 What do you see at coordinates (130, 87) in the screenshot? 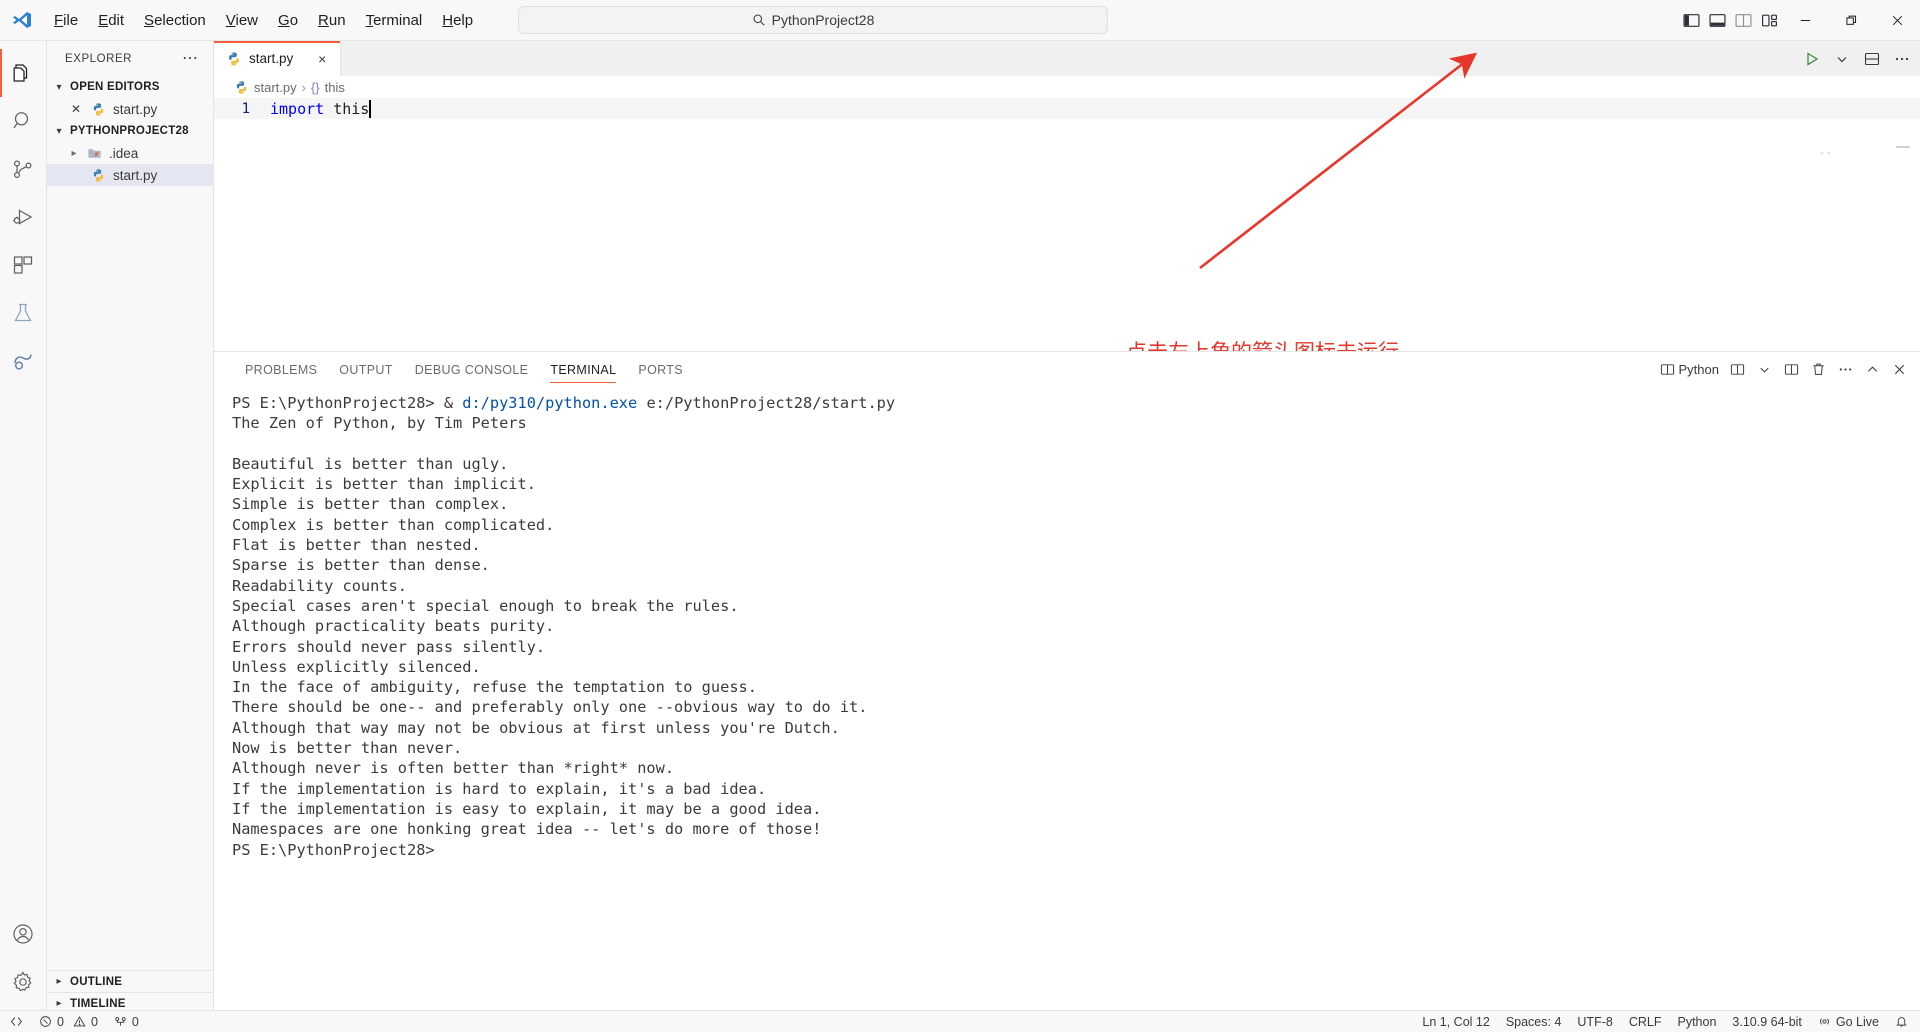
I see `section-open-editors: ▾ OPEN EDITORS` at bounding box center [130, 87].